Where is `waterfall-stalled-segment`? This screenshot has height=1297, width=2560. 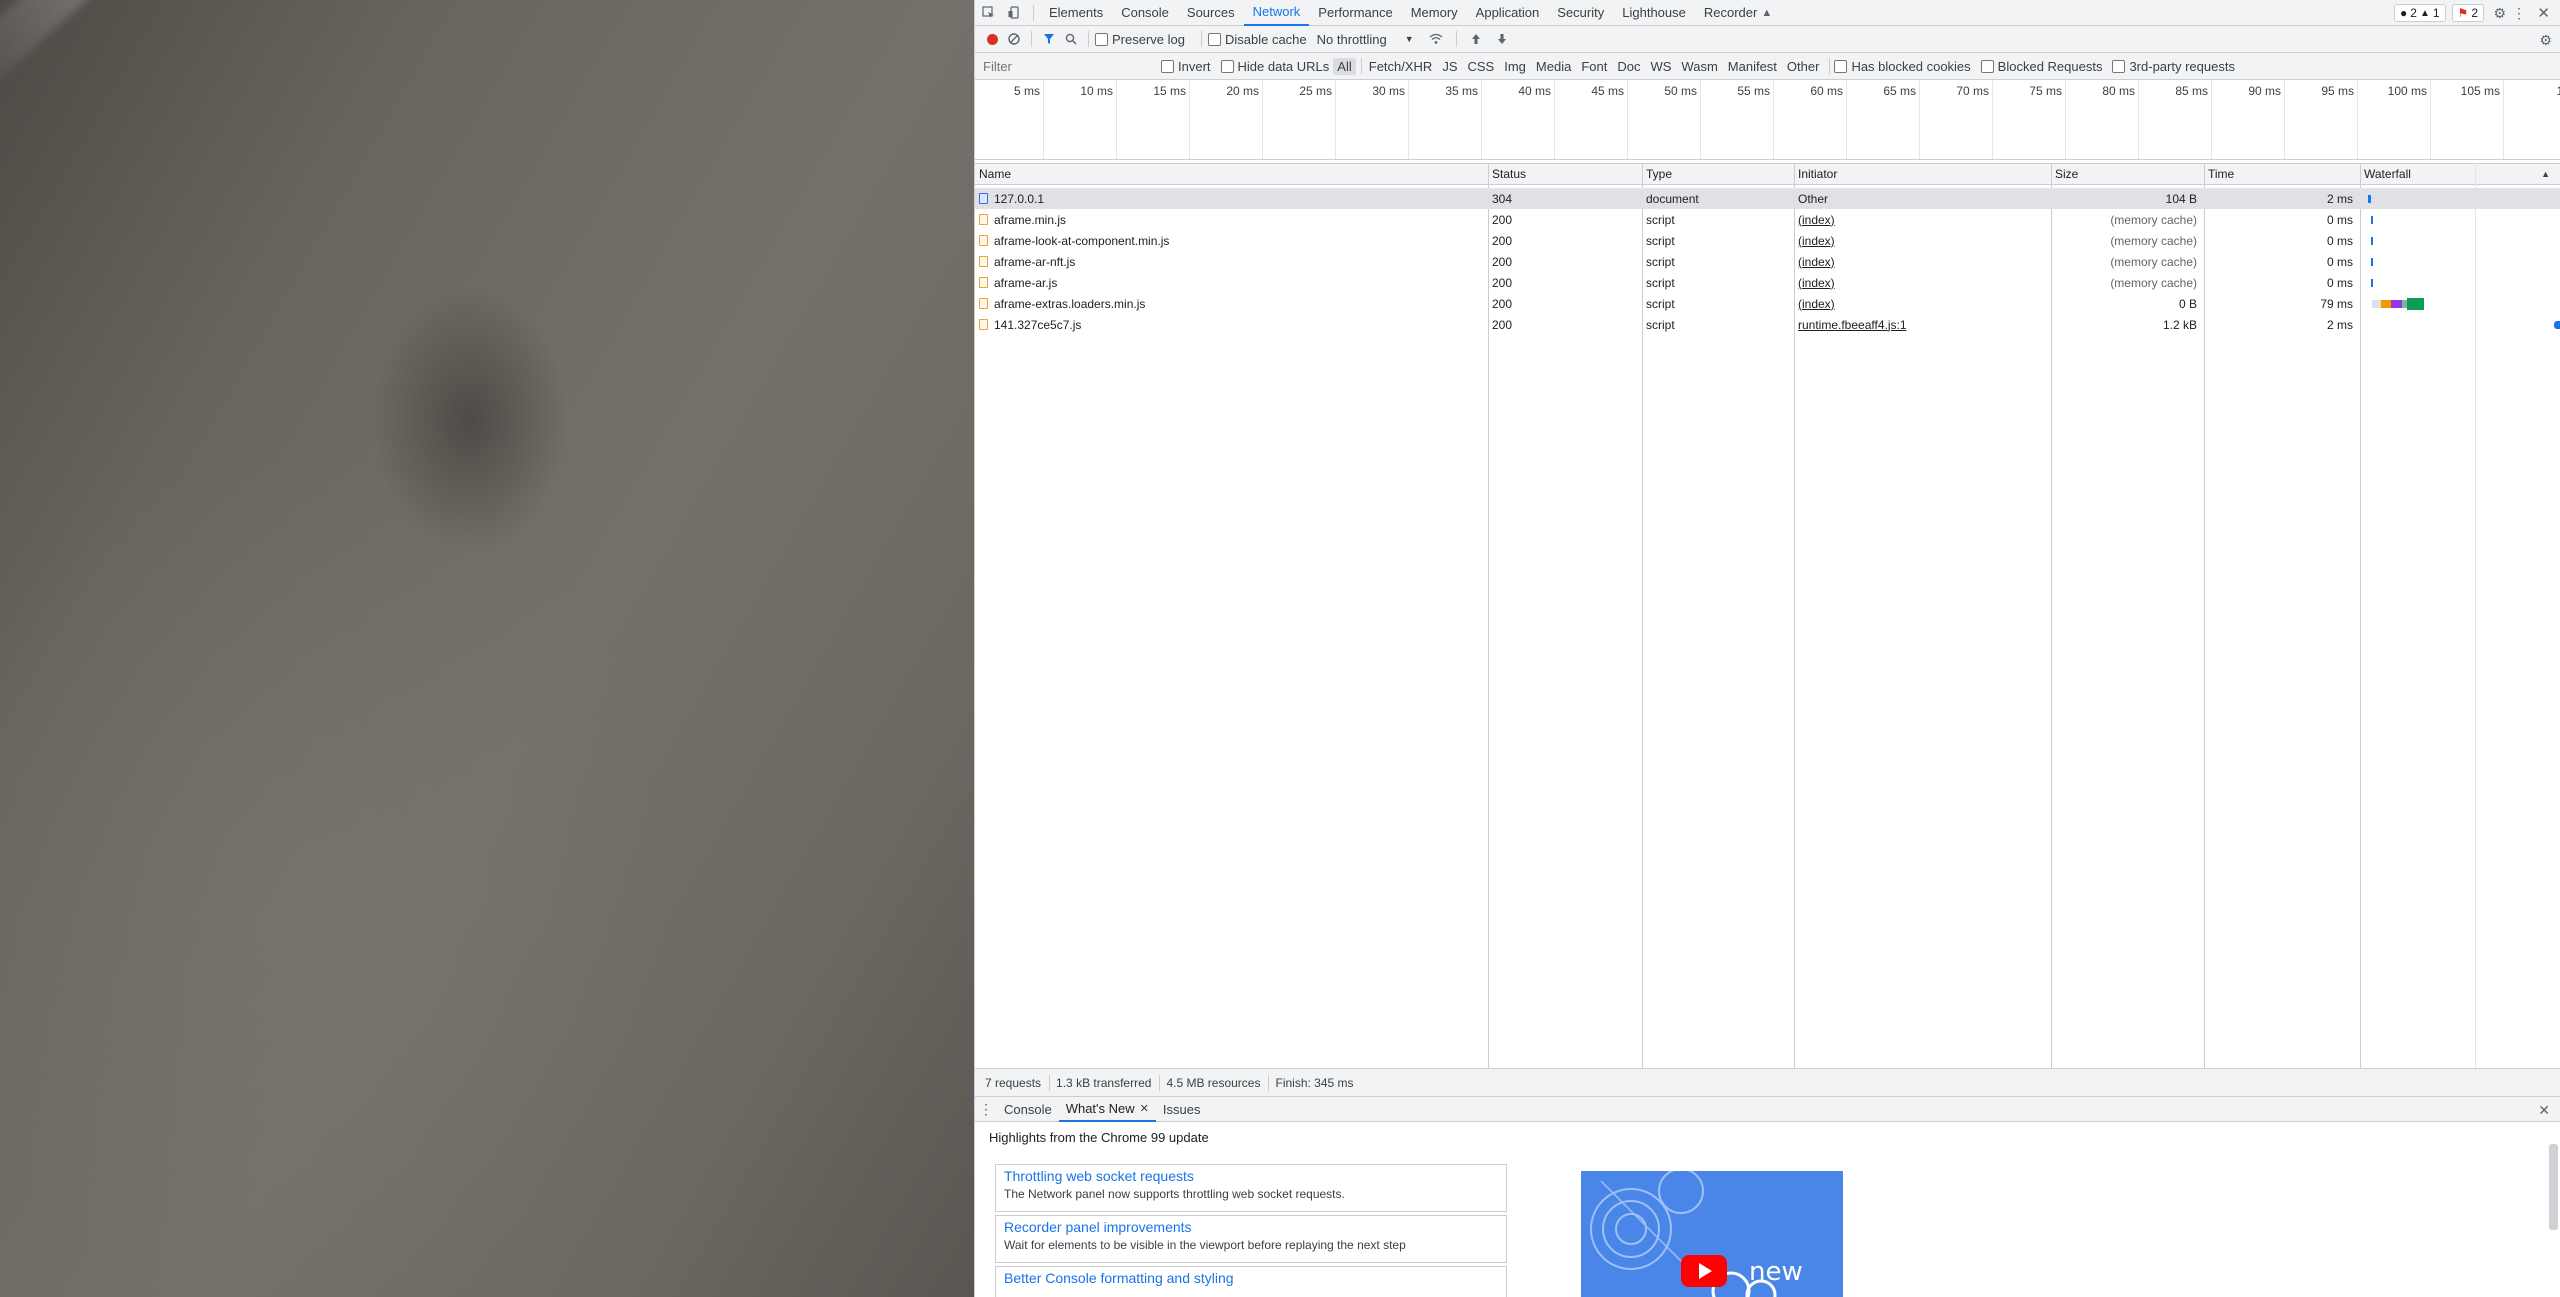 waterfall-stalled-segment is located at coordinates (2386, 304).